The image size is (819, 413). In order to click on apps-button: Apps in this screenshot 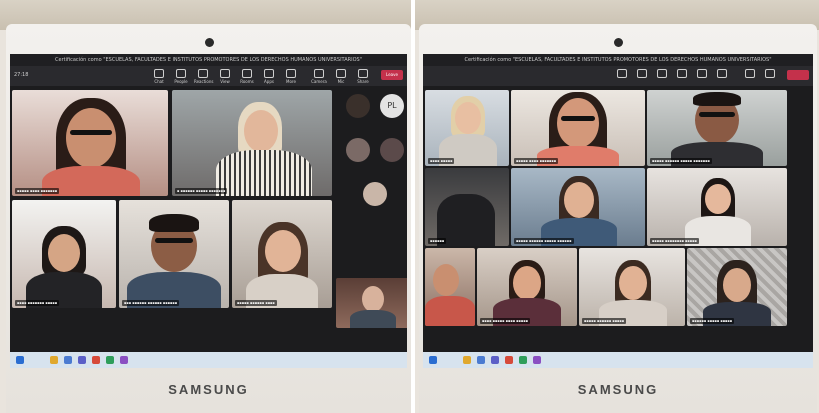, I will do `click(269, 76)`.